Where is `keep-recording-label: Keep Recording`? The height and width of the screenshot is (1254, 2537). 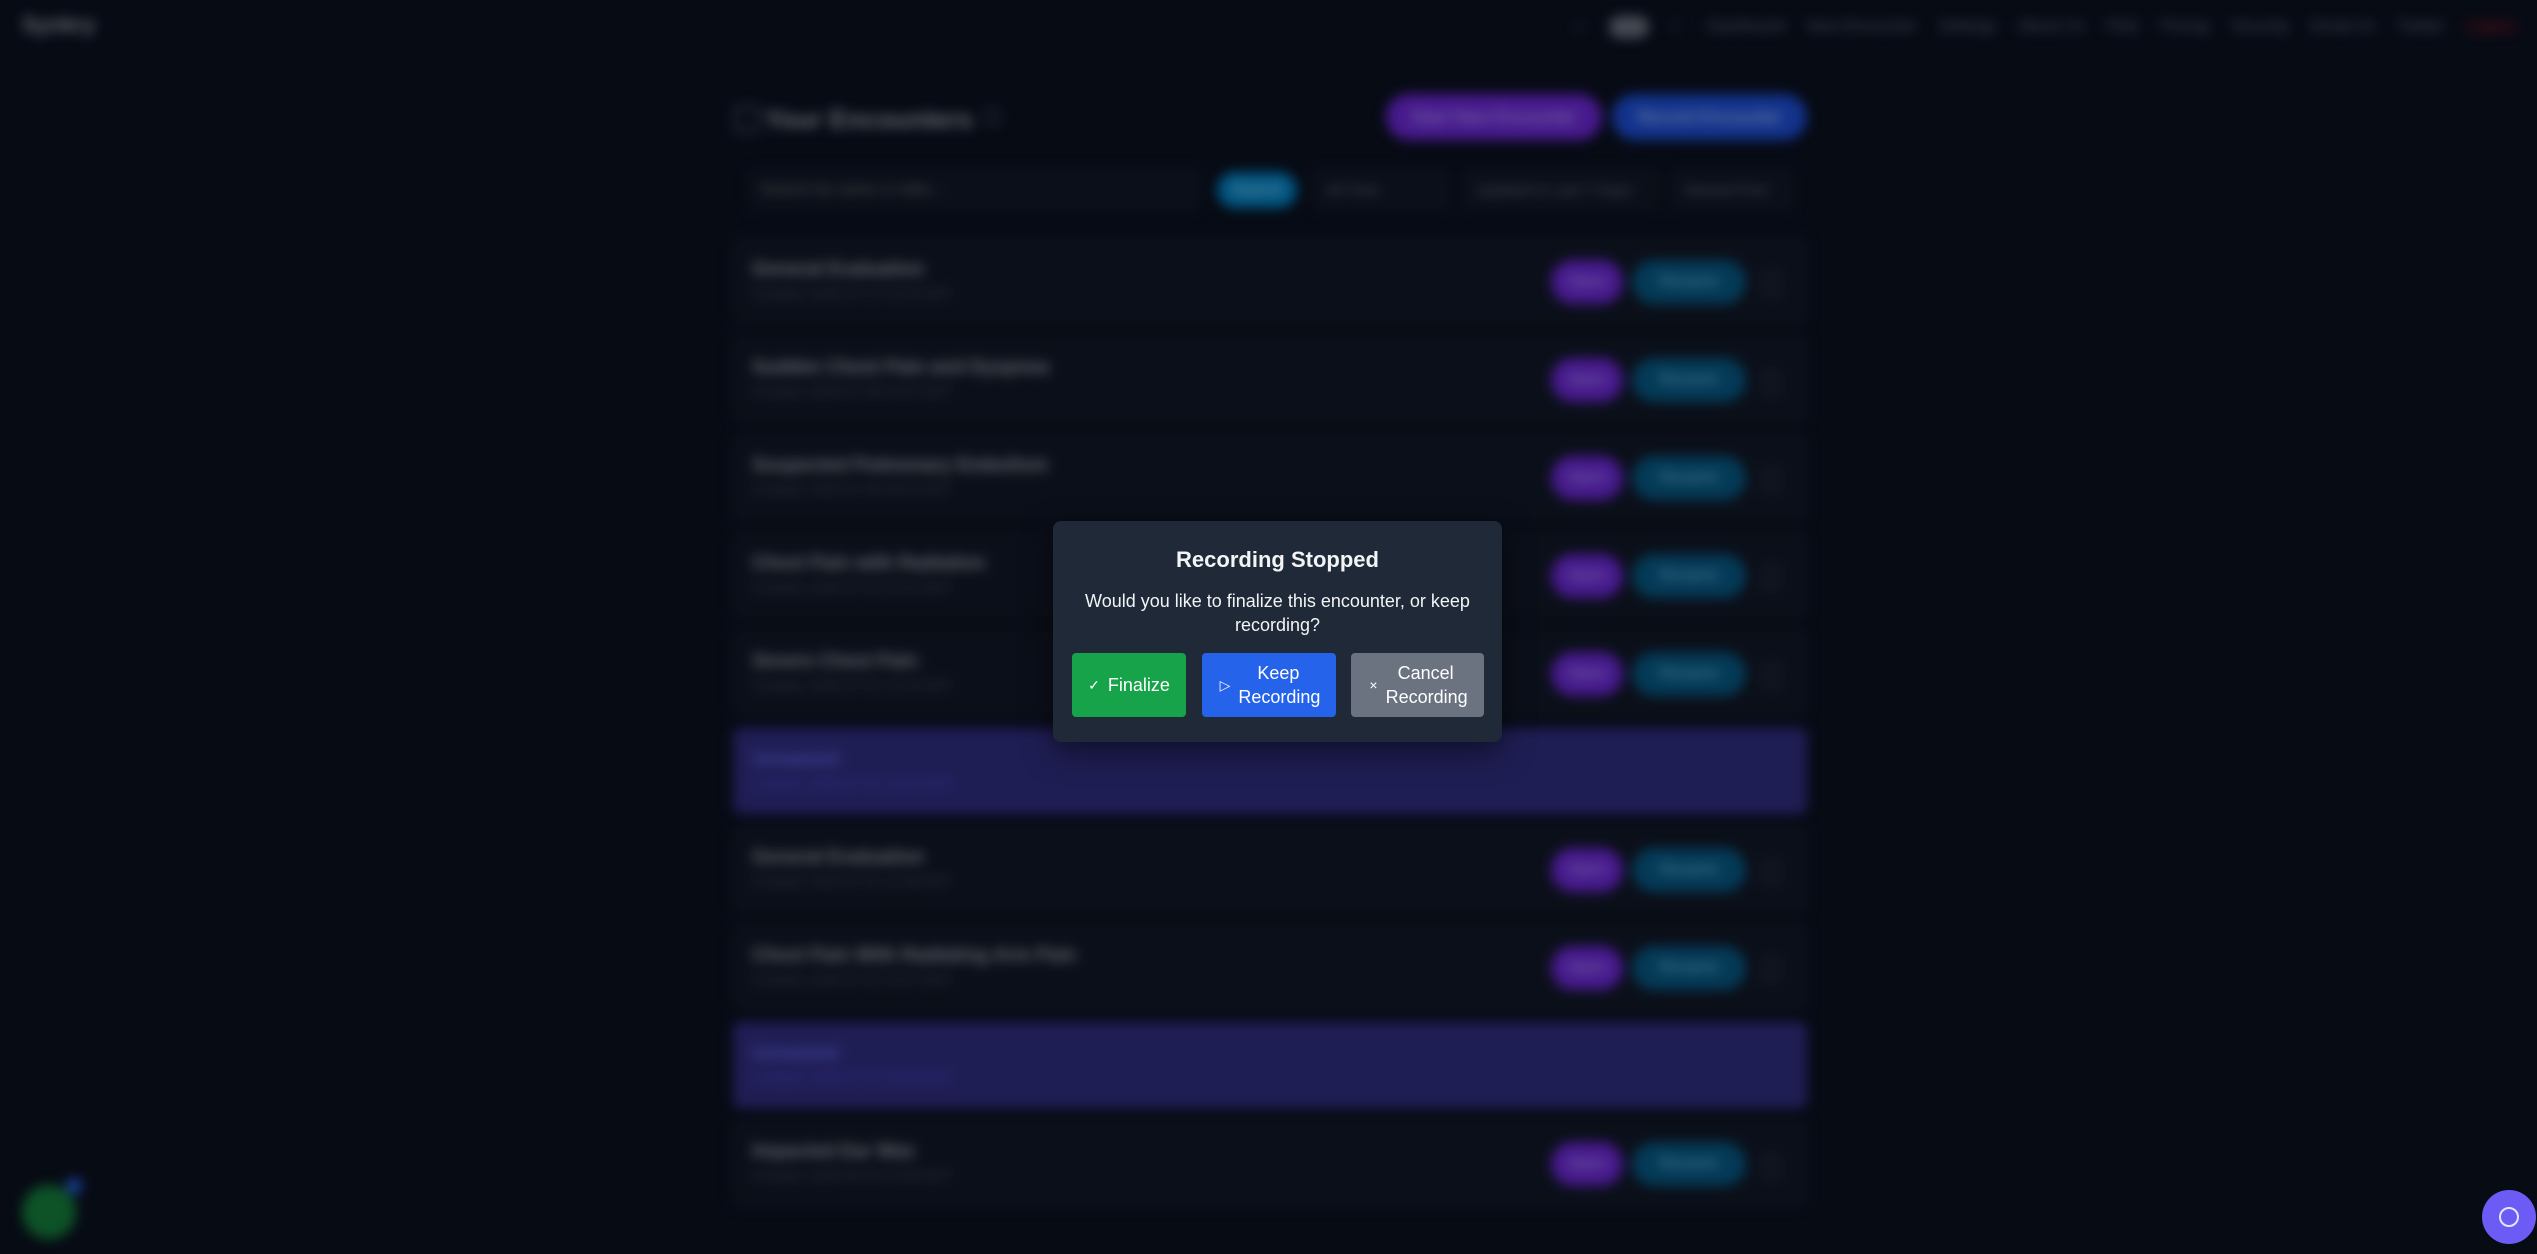 keep-recording-label: Keep Recording is located at coordinates (1279, 685).